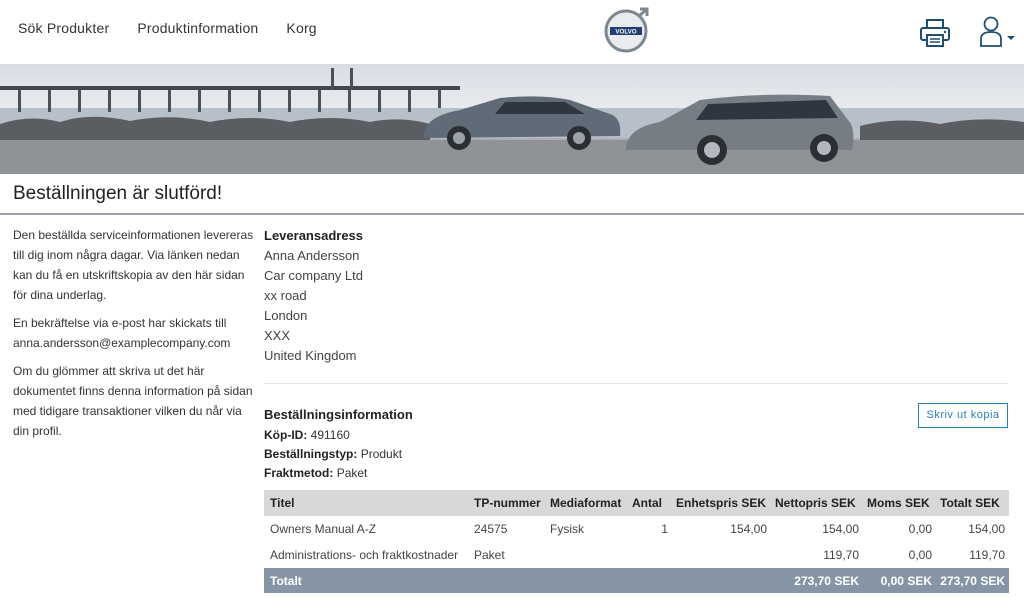 Image resolution: width=1024 pixels, height=614 pixels. What do you see at coordinates (636, 383) in the screenshot?
I see `section-divider` at bounding box center [636, 383].